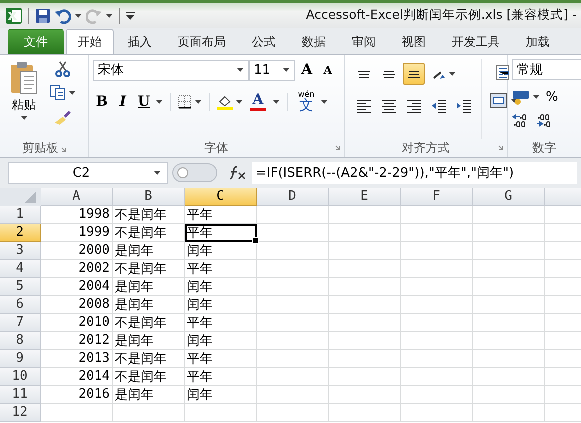 This screenshot has height=423, width=581. I want to click on save-icon, so click(43, 16).